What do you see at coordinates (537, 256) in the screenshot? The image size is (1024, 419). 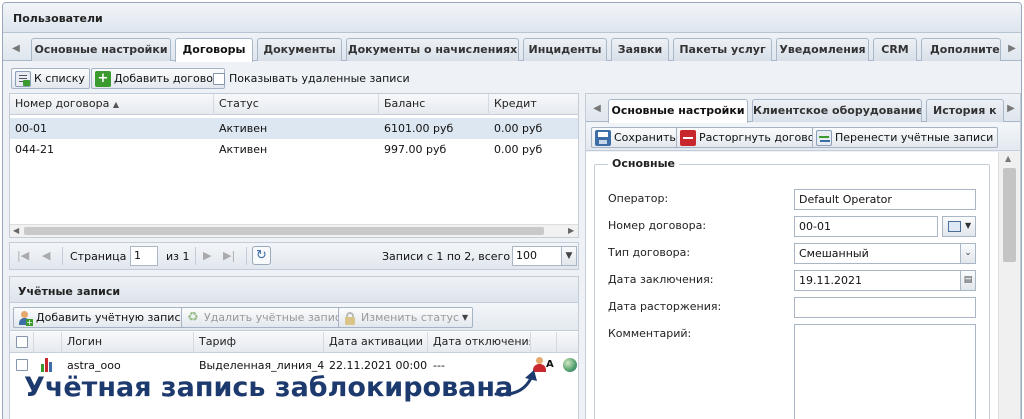 I see `page-size-select: 100` at bounding box center [537, 256].